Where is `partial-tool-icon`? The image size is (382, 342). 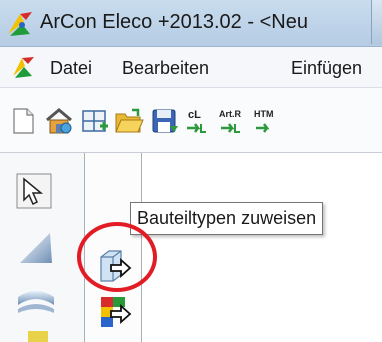
partial-tool-icon is located at coordinates (38, 336).